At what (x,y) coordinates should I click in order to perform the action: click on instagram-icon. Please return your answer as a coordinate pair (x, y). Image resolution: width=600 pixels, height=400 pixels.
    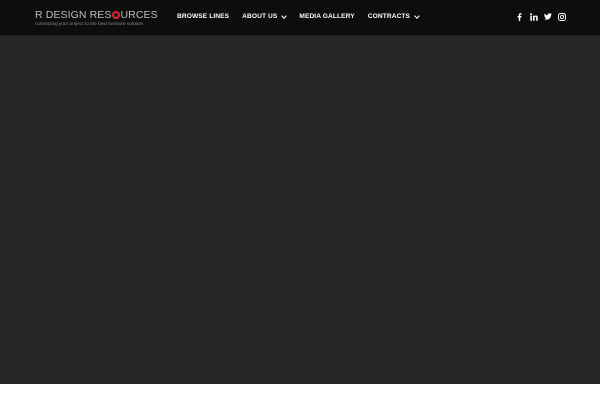
    Looking at the image, I should click on (561, 16).